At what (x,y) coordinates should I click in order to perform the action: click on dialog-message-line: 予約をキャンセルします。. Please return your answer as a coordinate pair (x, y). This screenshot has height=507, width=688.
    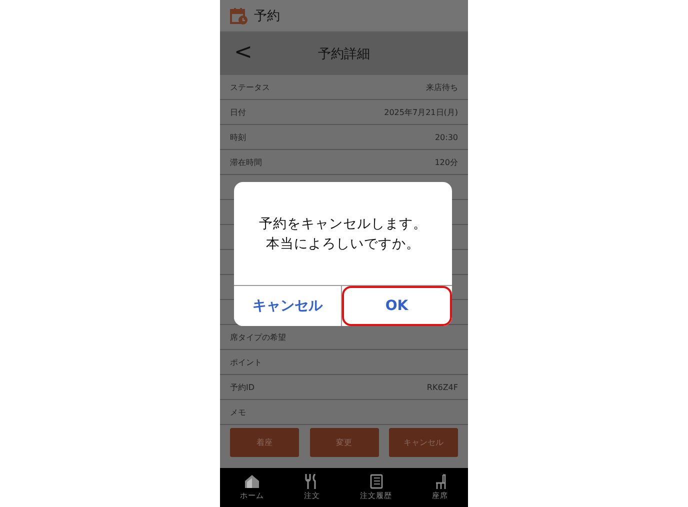
    Looking at the image, I should click on (343, 224).